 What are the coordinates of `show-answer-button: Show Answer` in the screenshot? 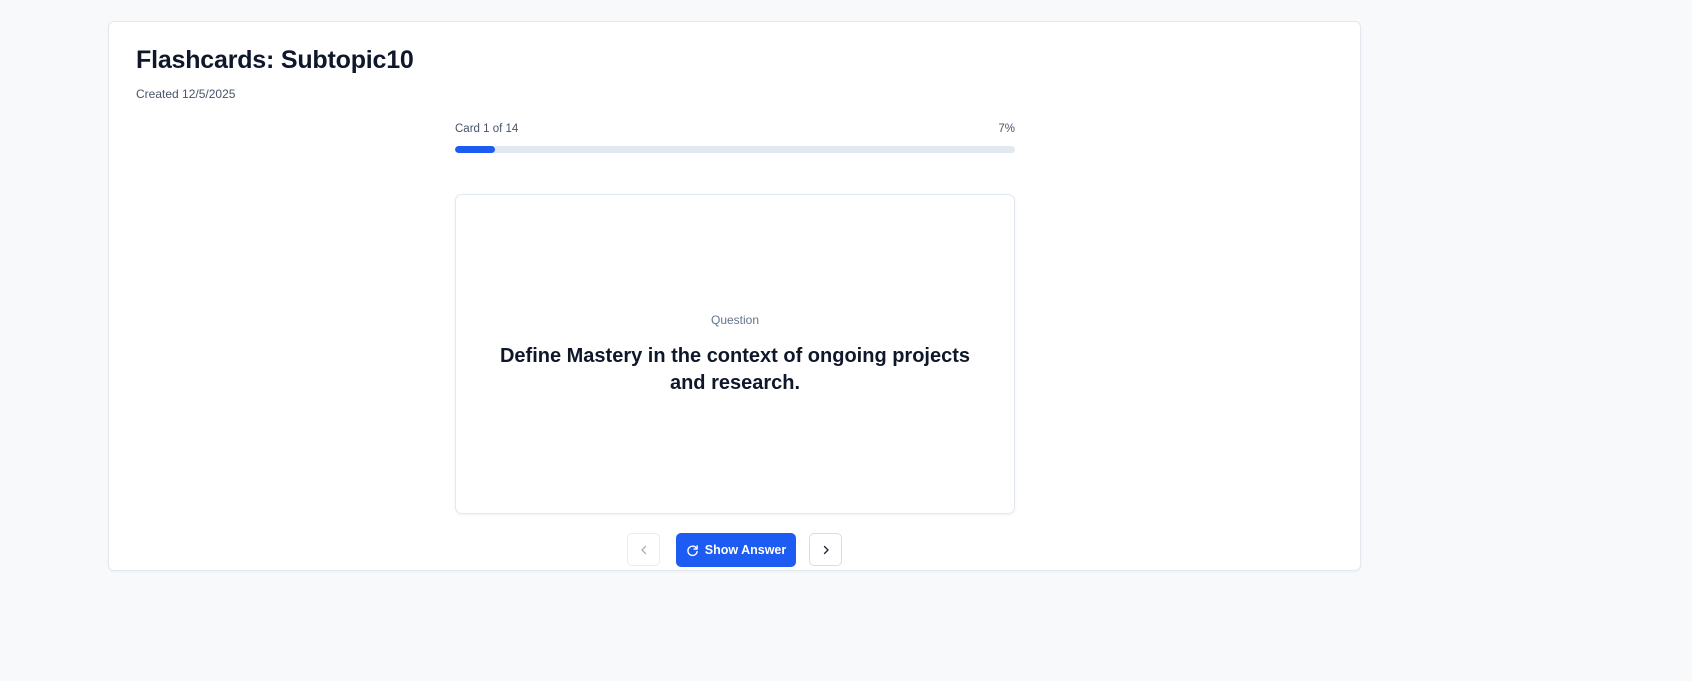 It's located at (736, 550).